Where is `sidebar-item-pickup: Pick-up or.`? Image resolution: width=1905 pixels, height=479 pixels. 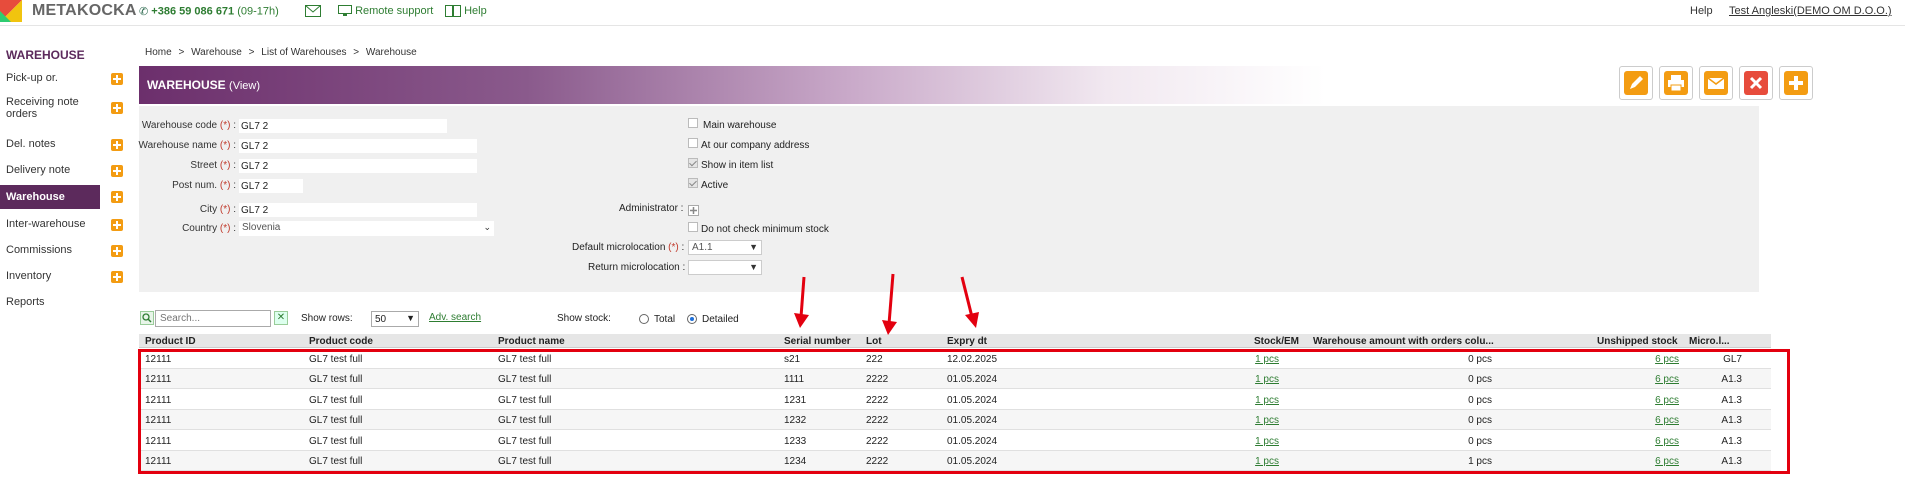 sidebar-item-pickup: Pick-up or. is located at coordinates (64, 79).